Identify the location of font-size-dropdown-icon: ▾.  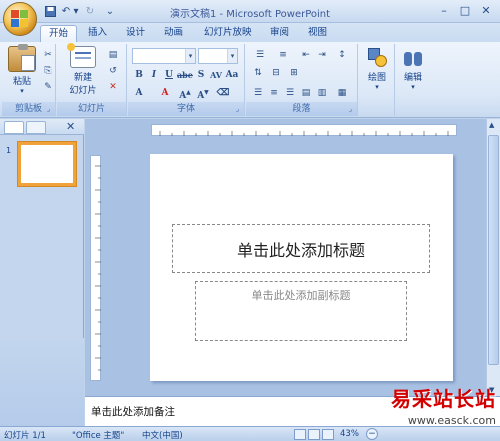
(232, 56).